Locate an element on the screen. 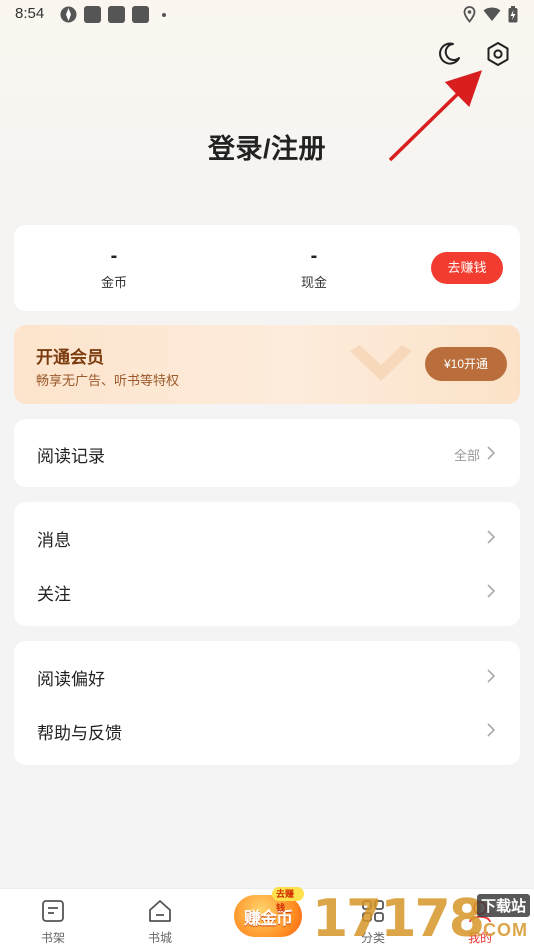  menu-card-preferences: 阅读偏好 帮助与反馈 is located at coordinates (267, 703).